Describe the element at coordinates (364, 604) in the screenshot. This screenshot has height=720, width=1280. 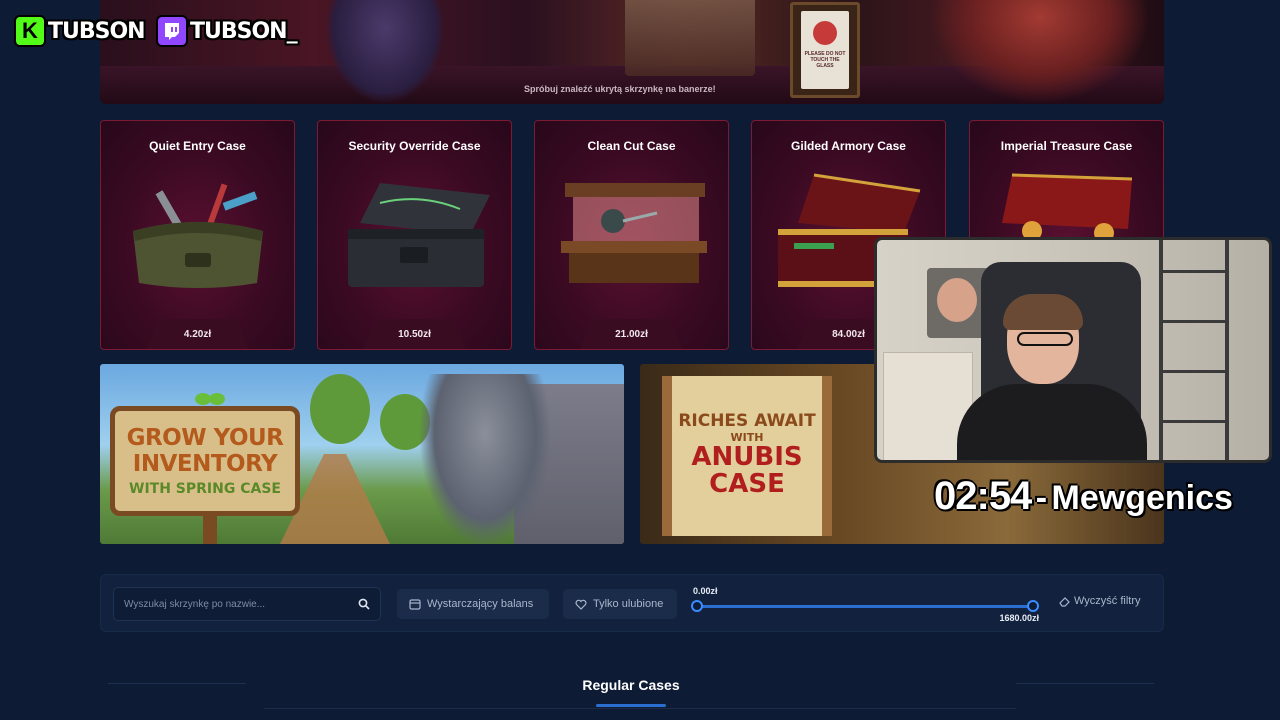
I see `search-icon` at that location.